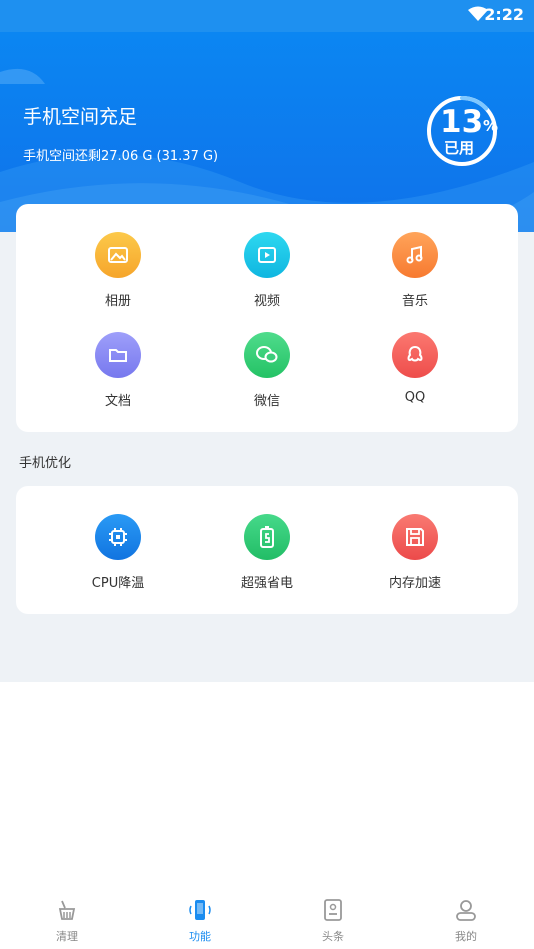  I want to click on category-qq: QQ, so click(415, 368).